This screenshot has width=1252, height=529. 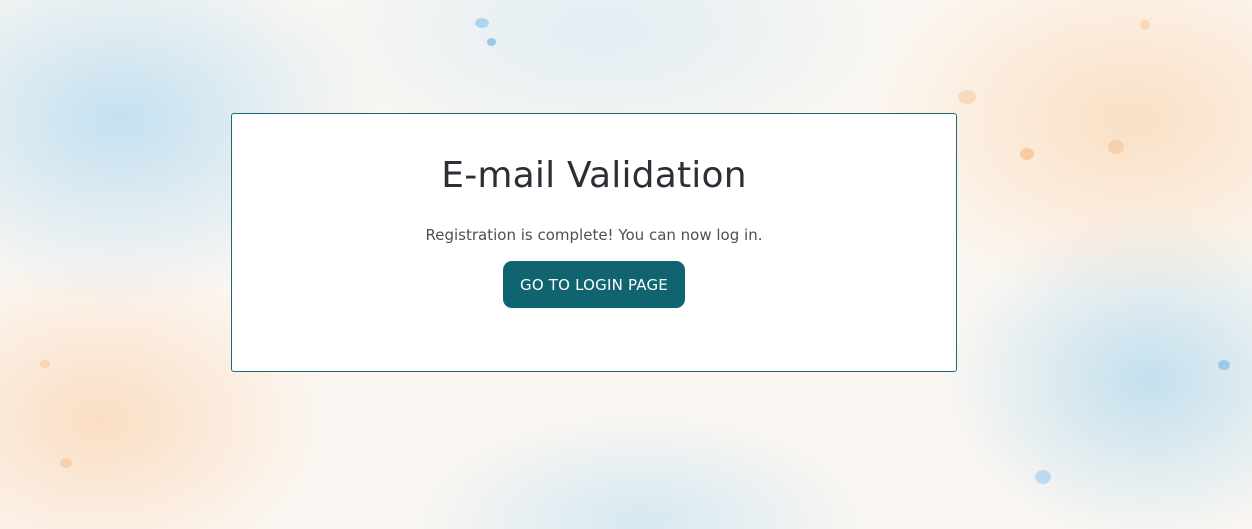 I want to click on go-to-login-button: GO TO LOGIN PAGE, so click(x=594, y=284).